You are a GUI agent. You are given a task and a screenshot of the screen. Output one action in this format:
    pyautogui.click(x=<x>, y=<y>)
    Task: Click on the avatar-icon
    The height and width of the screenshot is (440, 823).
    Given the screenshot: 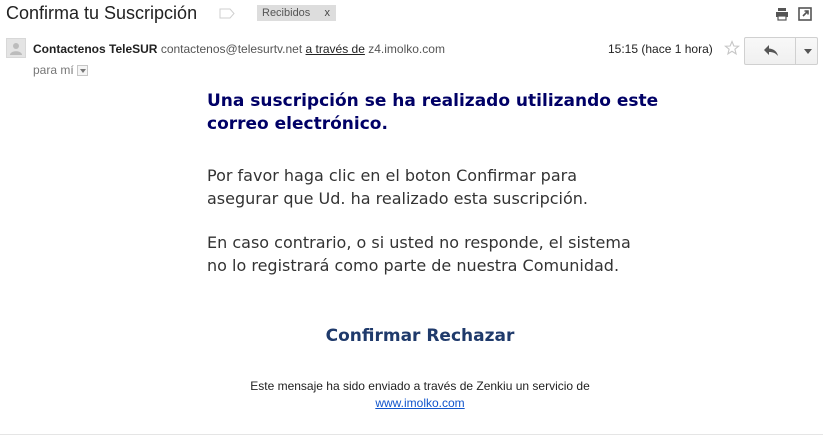 What is the action you would take?
    pyautogui.click(x=16, y=48)
    